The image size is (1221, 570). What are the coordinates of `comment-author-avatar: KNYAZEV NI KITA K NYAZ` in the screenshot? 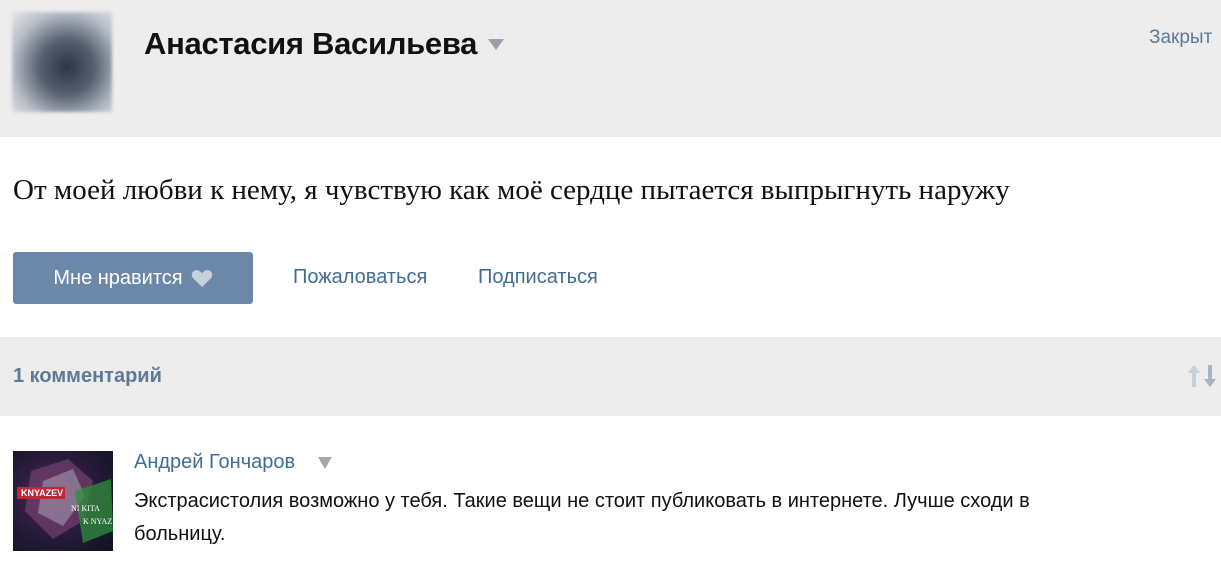 It's located at (63, 501).